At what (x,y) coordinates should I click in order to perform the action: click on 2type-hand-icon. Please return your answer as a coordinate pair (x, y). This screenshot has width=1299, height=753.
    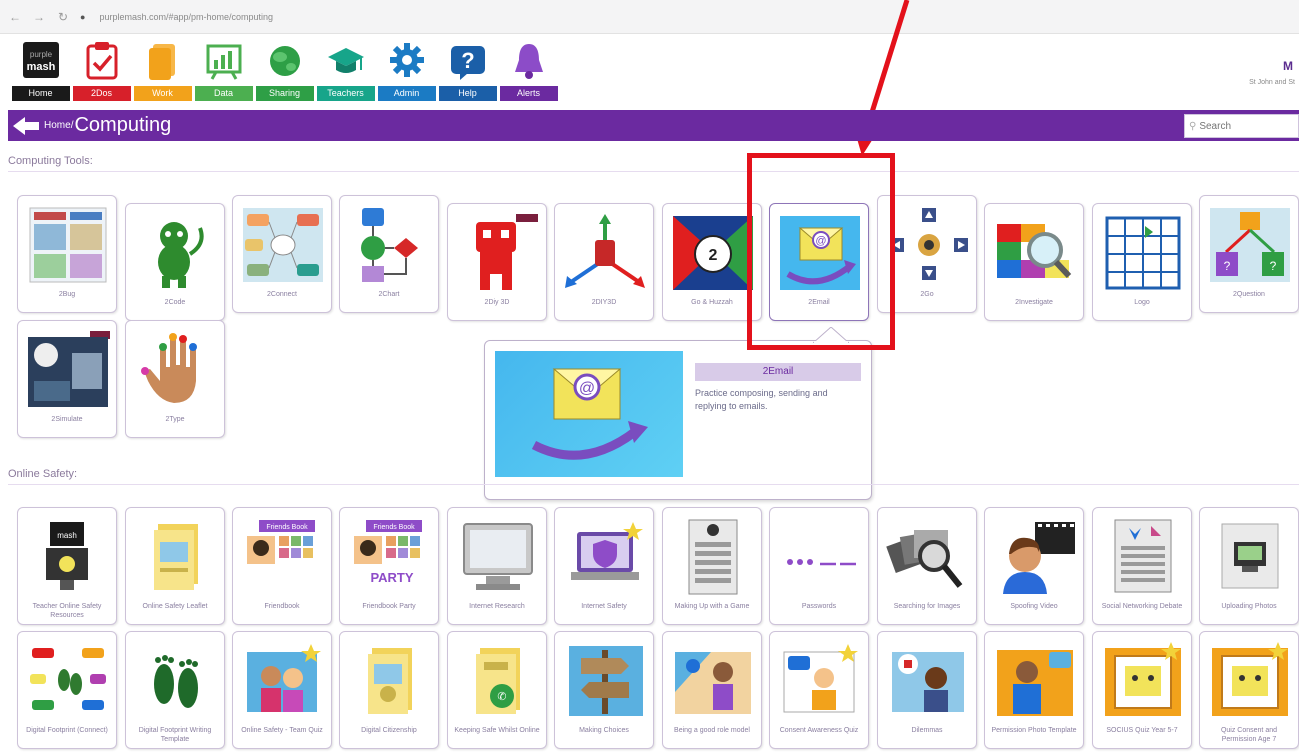
    Looking at the image, I should click on (176, 370).